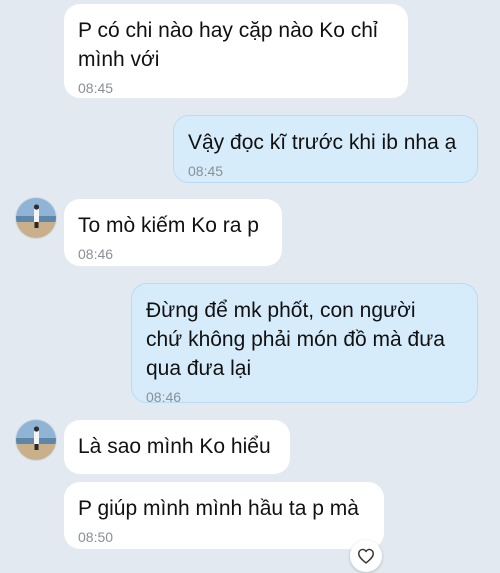 The height and width of the screenshot is (573, 500). Describe the element at coordinates (218, 508) in the screenshot. I see `message-text: P giúp mình mình hầu ta p mà` at that location.